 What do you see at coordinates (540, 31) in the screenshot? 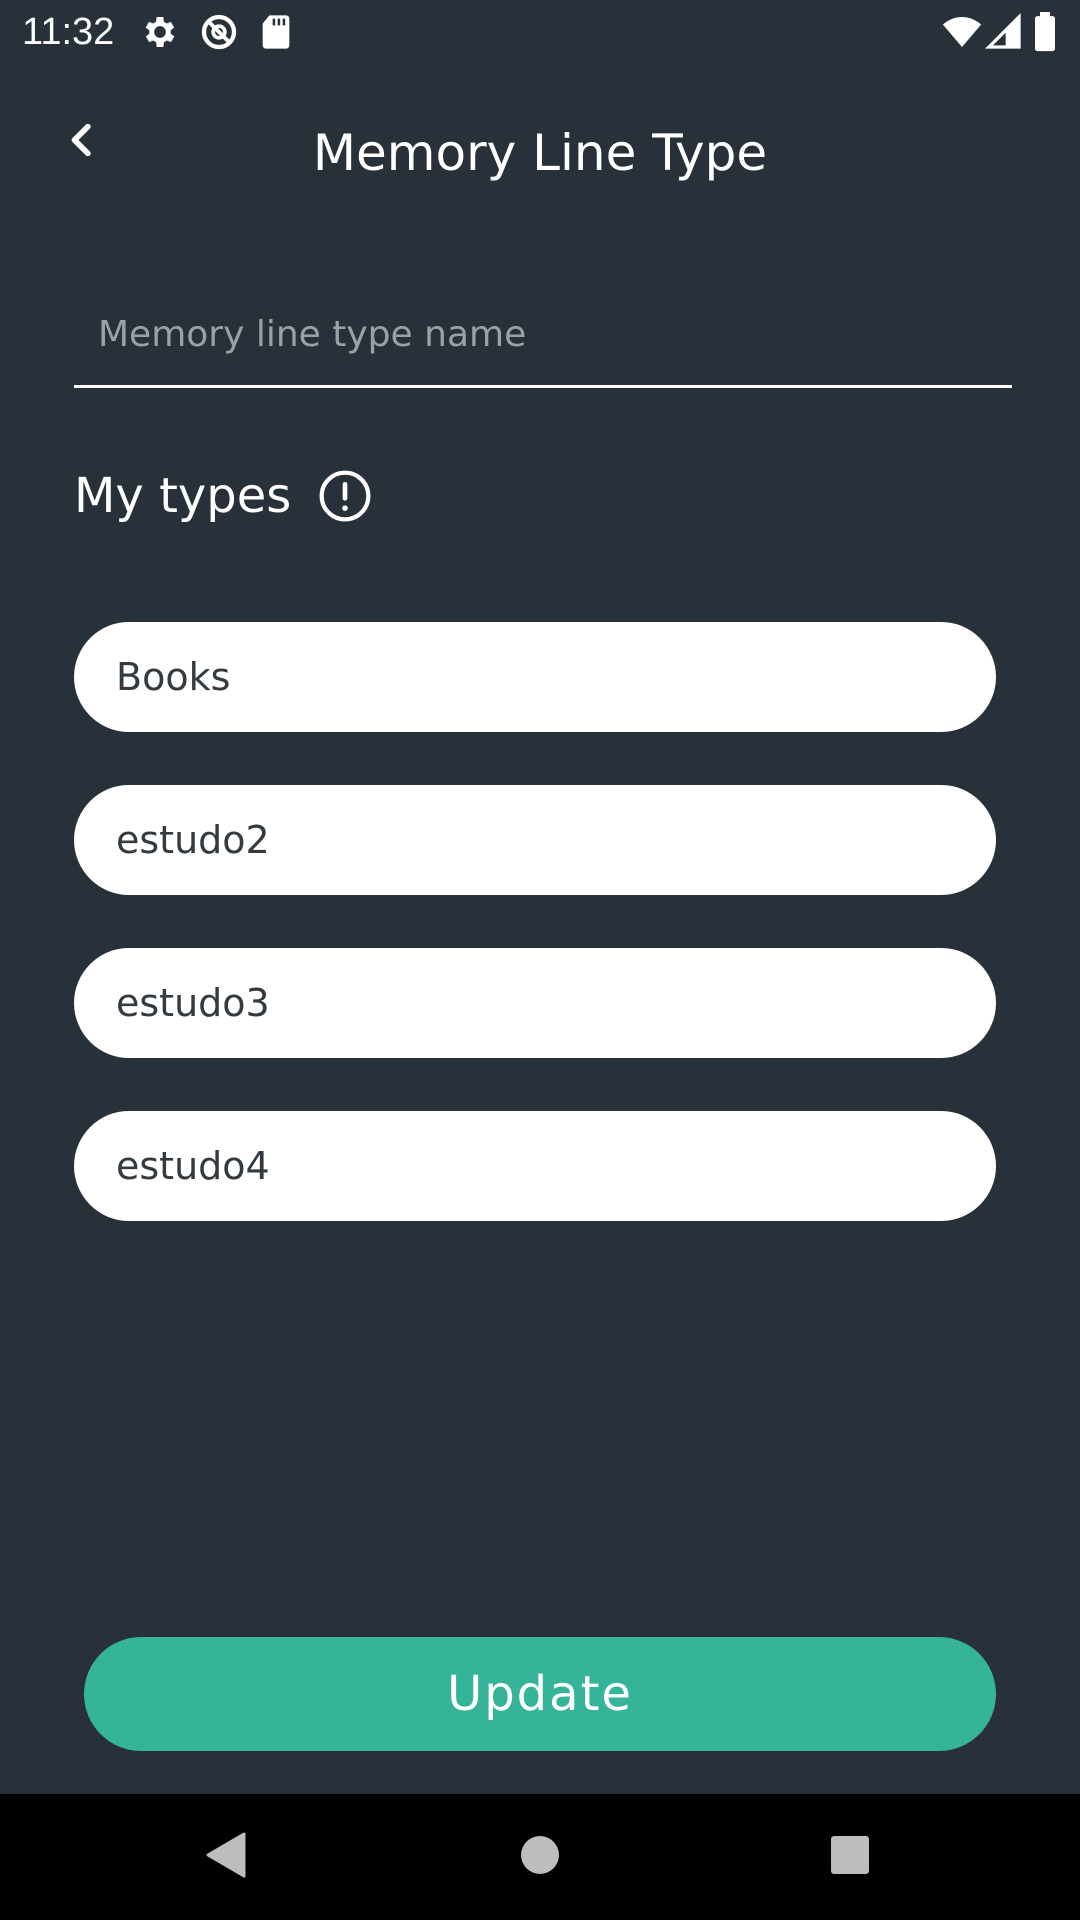
I see `status-bar: 11:32` at bounding box center [540, 31].